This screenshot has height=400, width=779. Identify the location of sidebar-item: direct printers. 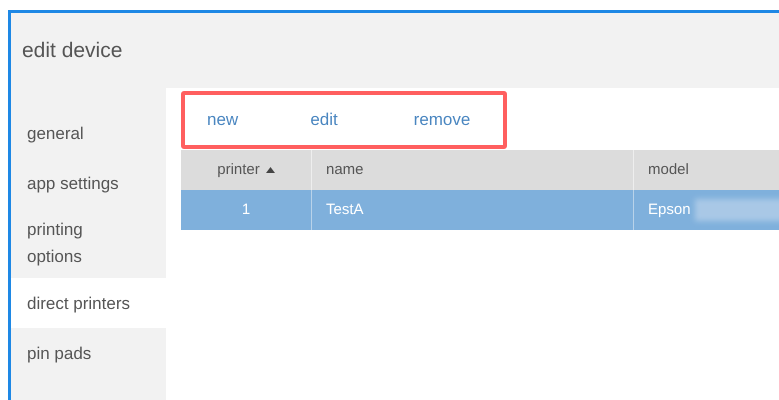
(88, 303).